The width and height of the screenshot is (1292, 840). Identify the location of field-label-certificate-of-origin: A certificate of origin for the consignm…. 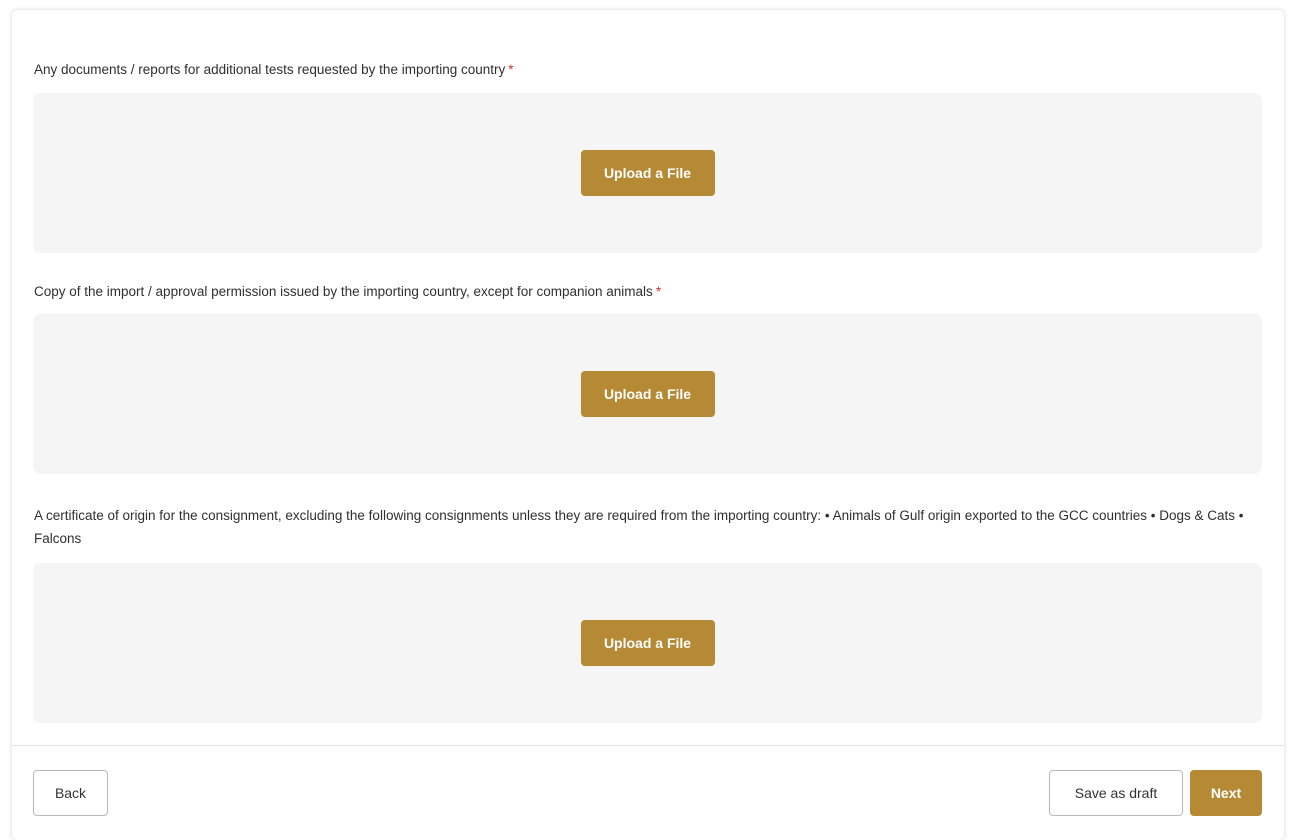
(649, 527).